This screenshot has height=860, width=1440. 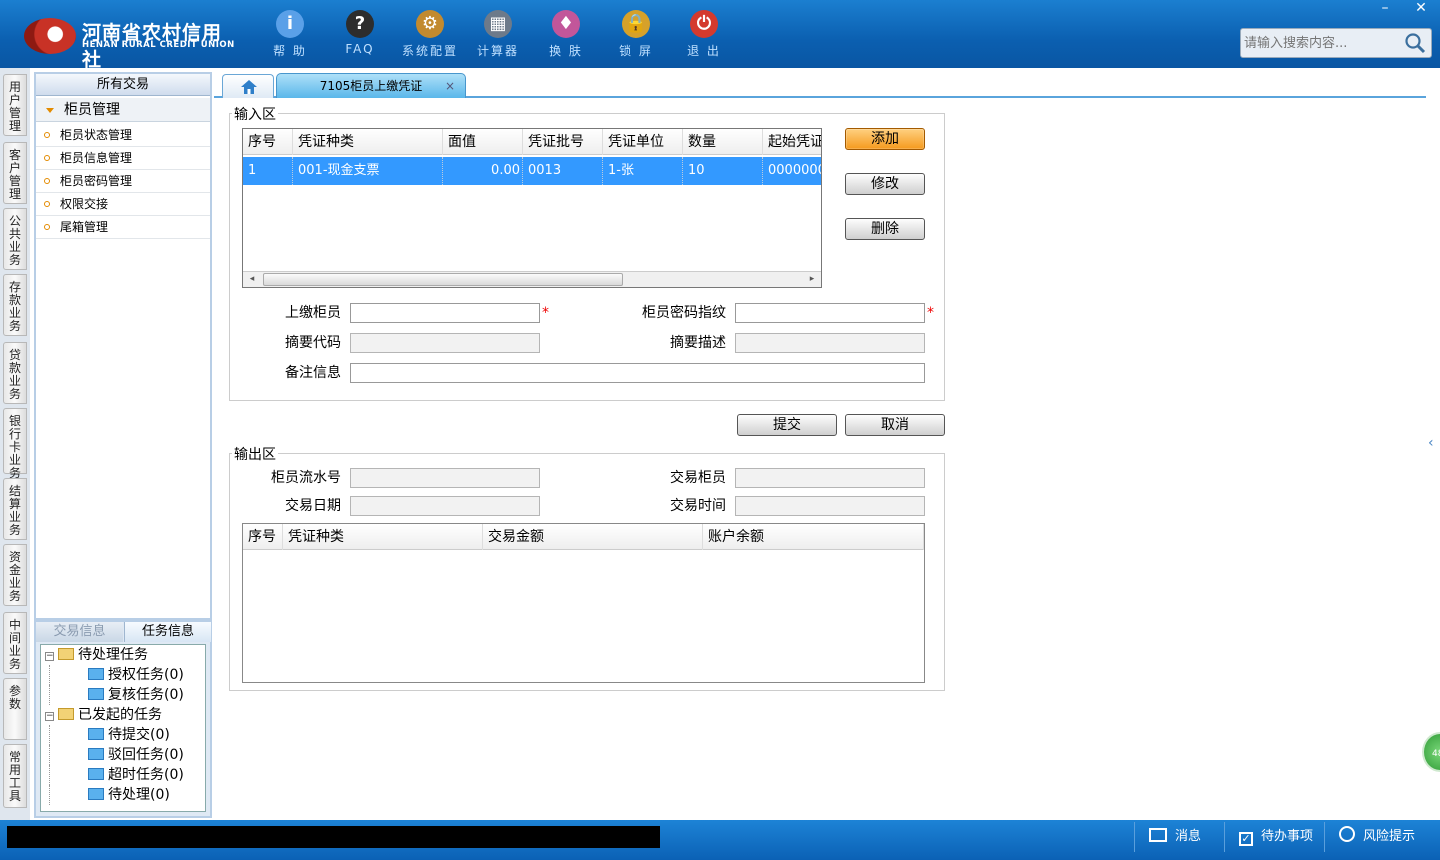 I want to click on tab-label: 7105柜员上缴凭证, so click(x=371, y=86).